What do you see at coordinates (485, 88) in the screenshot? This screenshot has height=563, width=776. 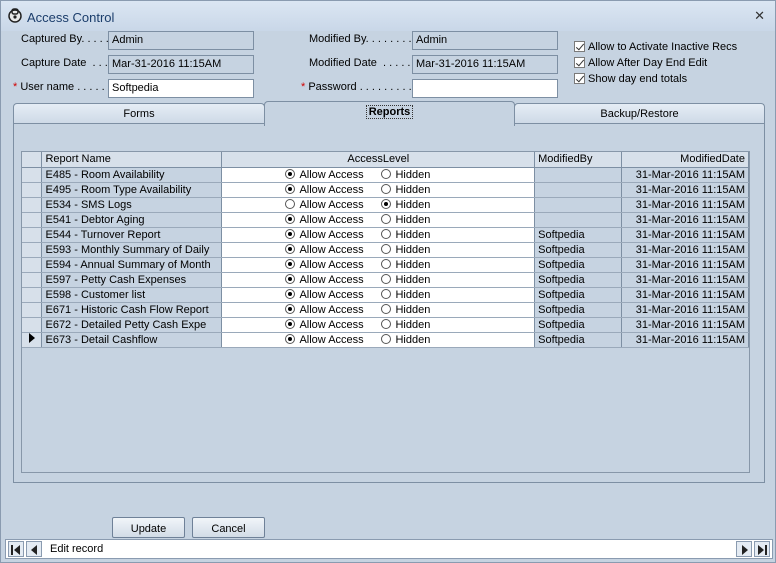 I see `password-input` at bounding box center [485, 88].